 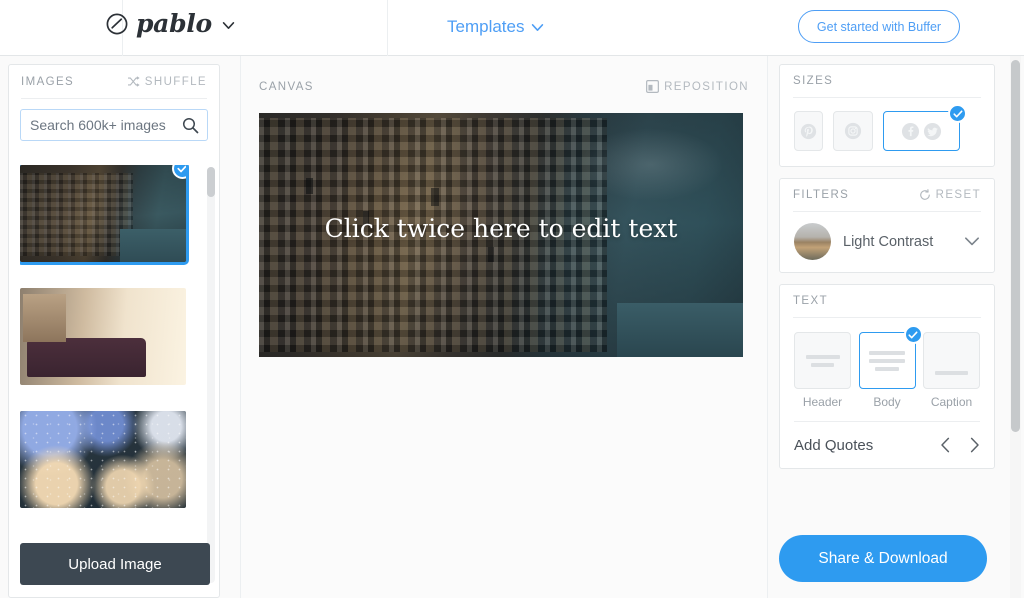 I want to click on search-input, so click(x=114, y=125).